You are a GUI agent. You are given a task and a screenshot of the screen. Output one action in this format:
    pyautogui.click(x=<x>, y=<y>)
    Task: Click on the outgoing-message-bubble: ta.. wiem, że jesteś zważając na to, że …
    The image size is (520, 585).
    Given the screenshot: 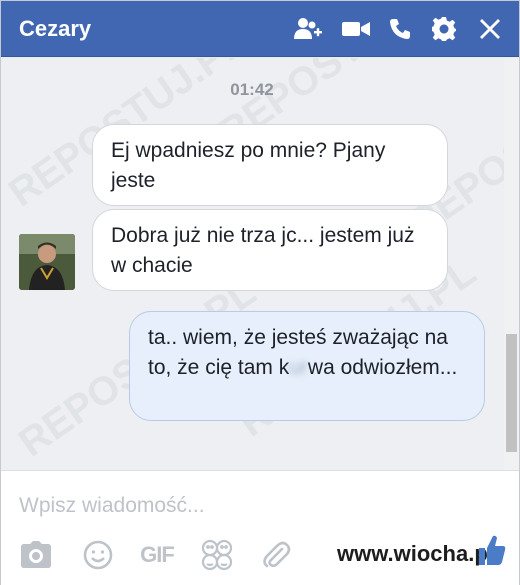 What is the action you would take?
    pyautogui.click(x=307, y=366)
    